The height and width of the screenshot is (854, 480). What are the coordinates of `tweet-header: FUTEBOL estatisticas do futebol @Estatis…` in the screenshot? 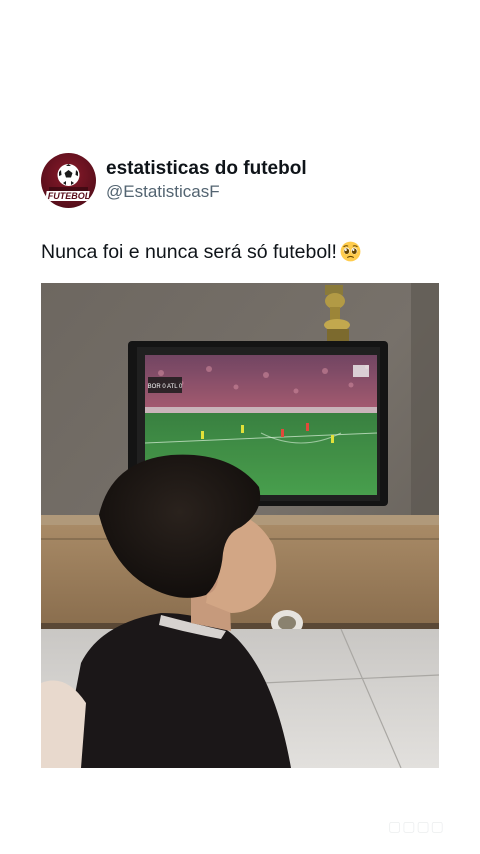 It's located at (174, 180).